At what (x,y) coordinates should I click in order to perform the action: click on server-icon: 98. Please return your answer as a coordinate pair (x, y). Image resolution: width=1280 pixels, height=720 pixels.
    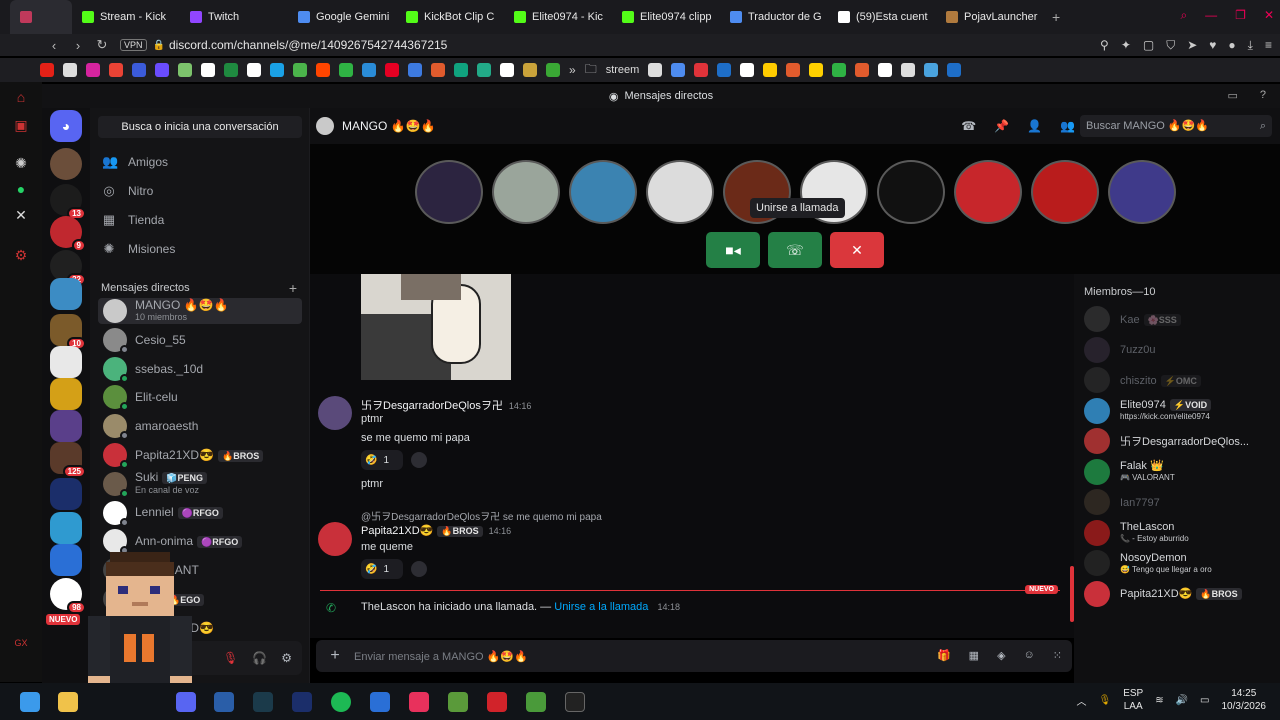
    Looking at the image, I should click on (68, 596).